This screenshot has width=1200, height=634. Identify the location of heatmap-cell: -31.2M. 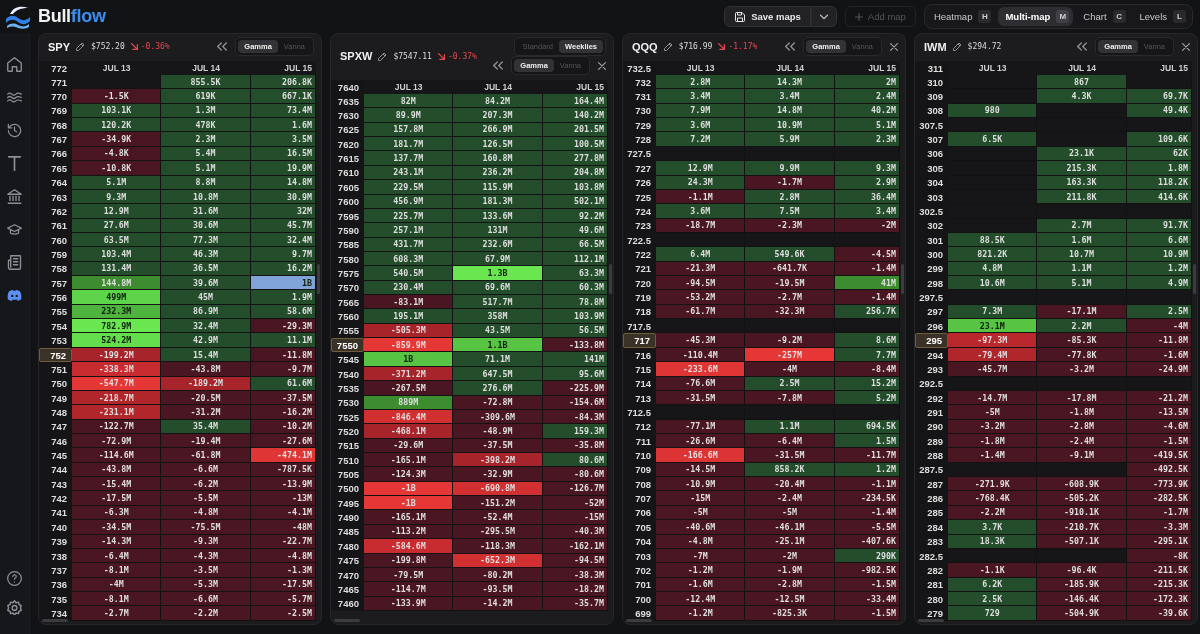
(206, 412).